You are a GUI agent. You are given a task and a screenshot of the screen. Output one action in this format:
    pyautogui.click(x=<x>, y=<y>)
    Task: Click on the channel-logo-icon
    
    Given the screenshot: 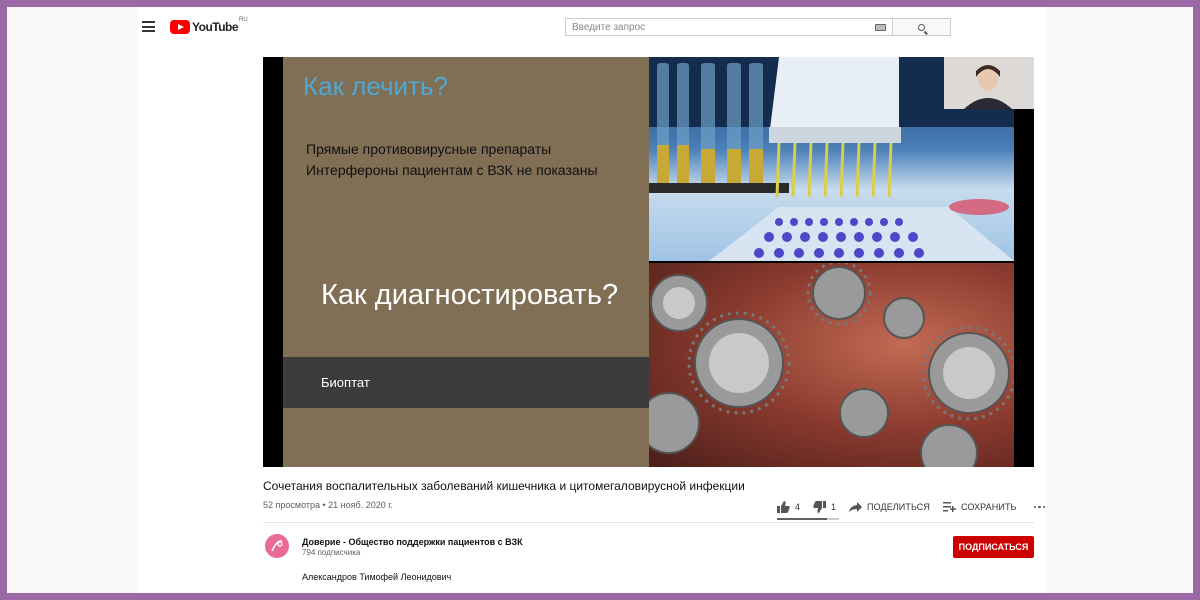 What is the action you would take?
    pyautogui.click(x=277, y=546)
    